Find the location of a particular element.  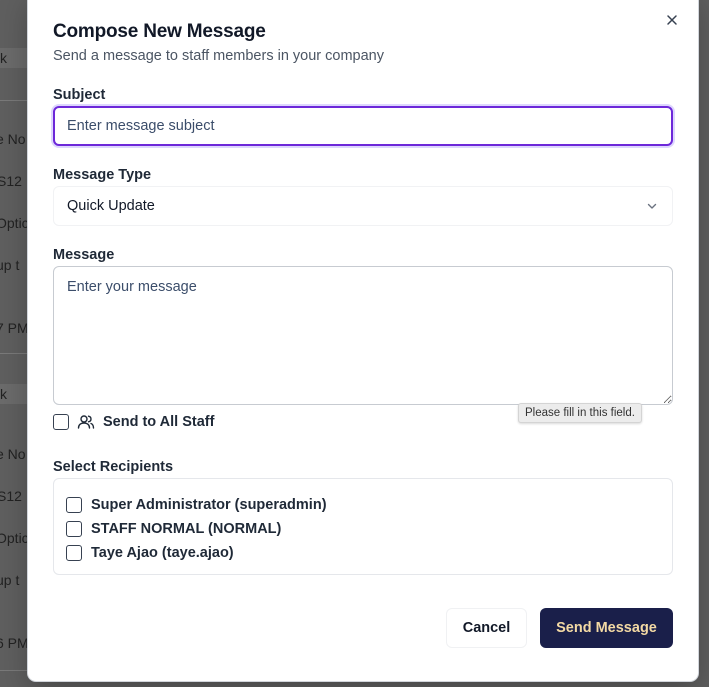

recipient-item: Super Administrator (superadmin) is located at coordinates (363, 505).